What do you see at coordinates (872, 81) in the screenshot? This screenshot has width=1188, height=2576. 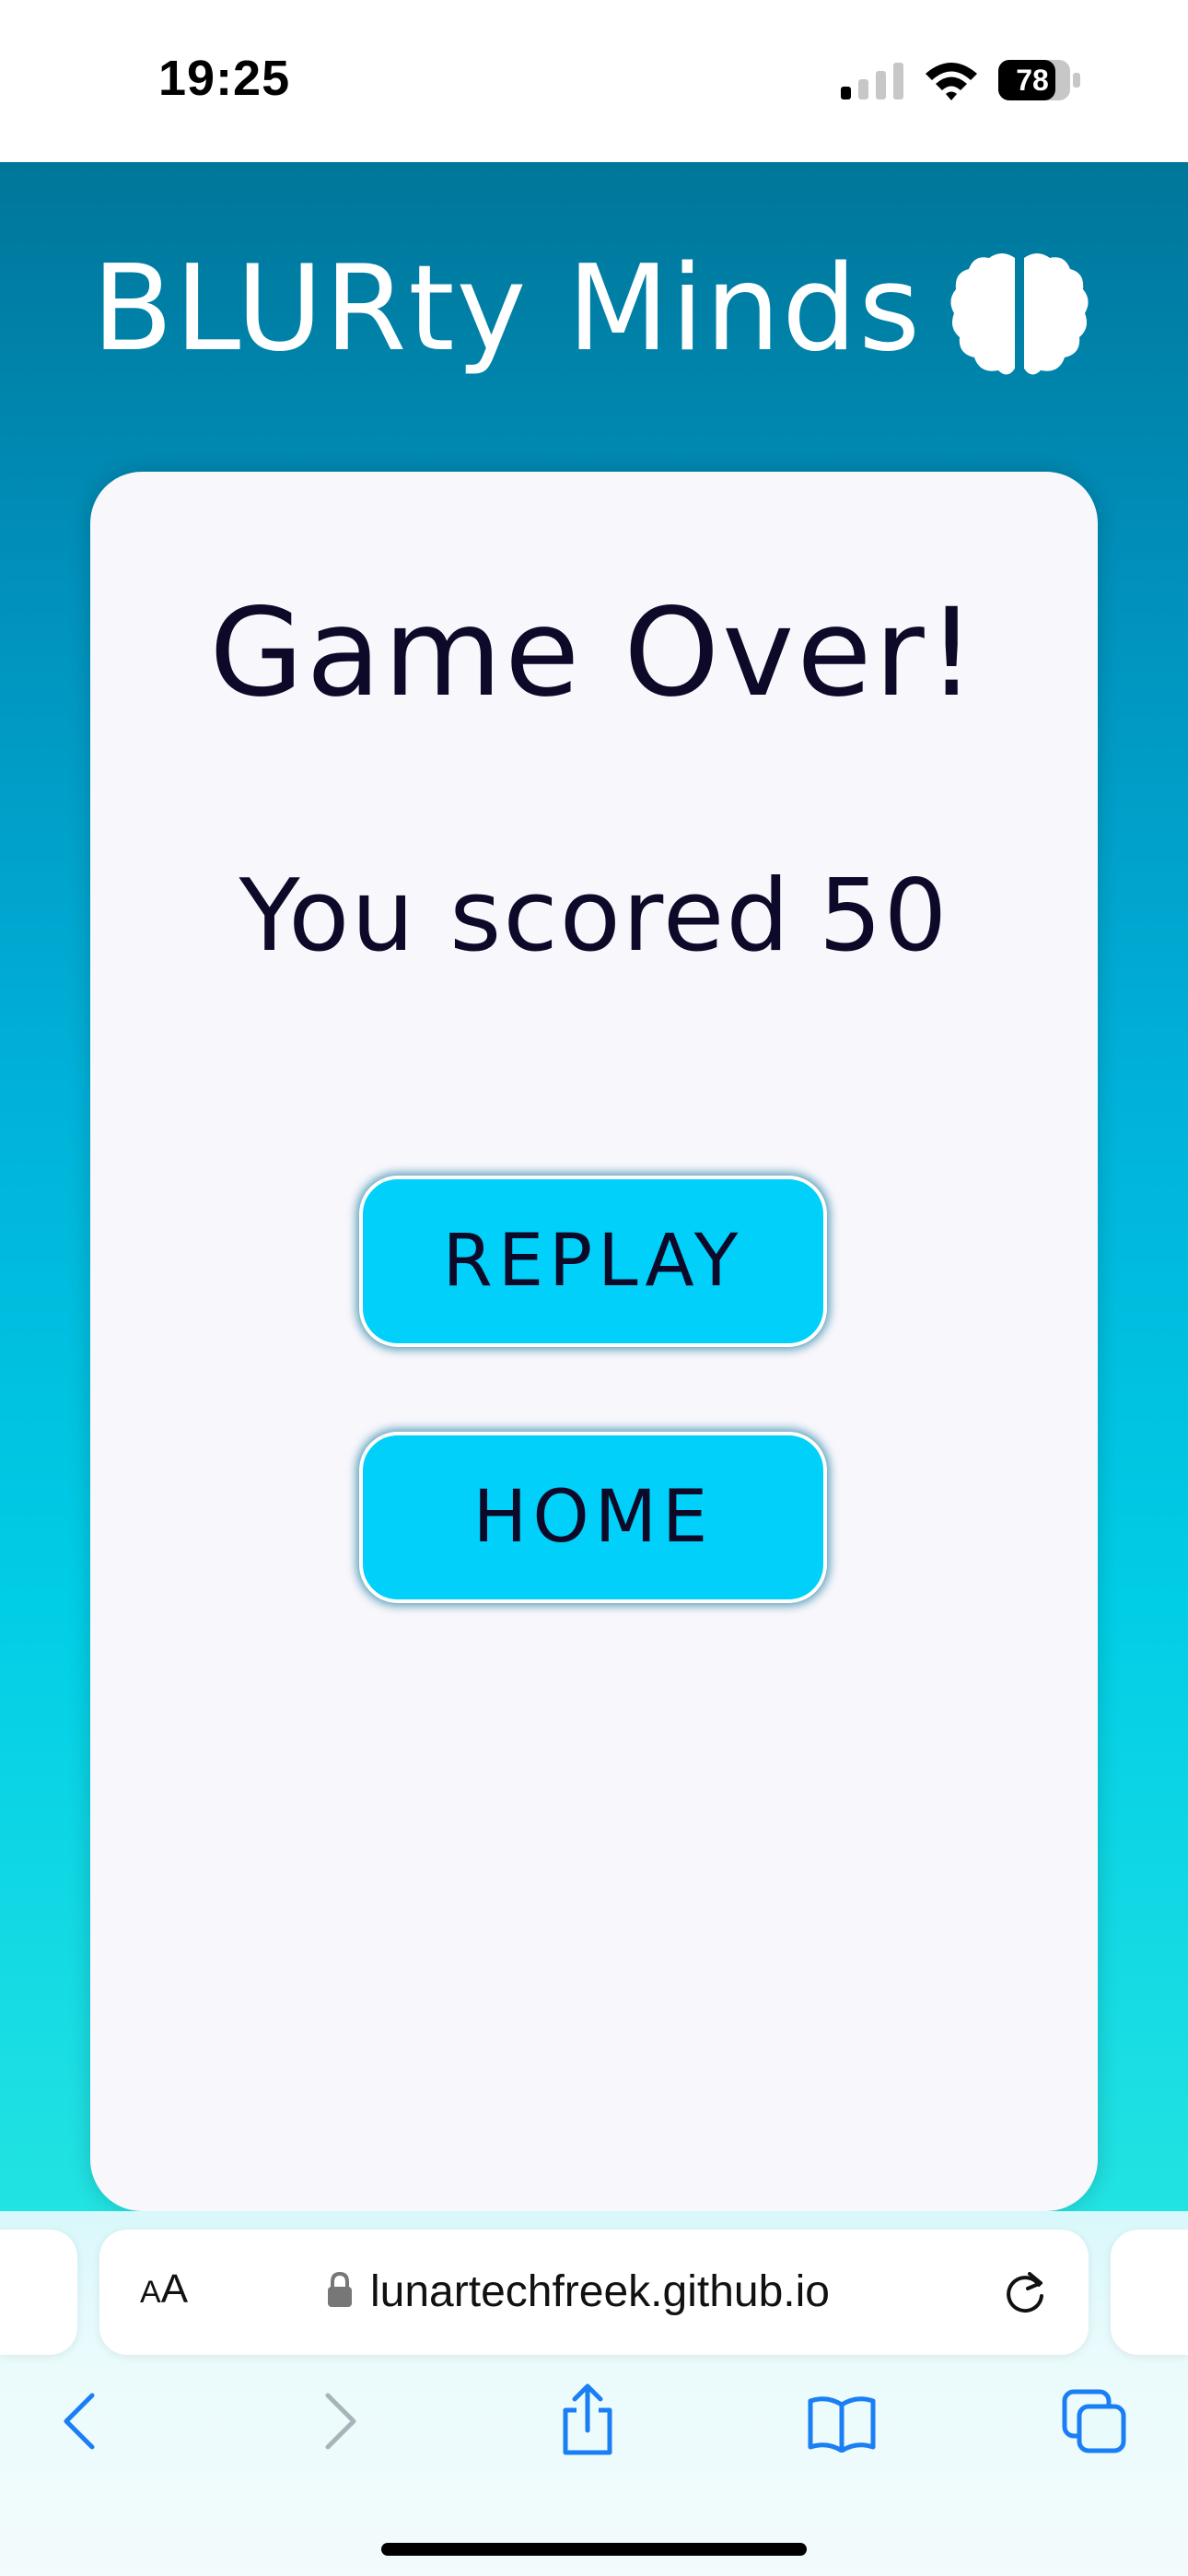 I see `signal-icon` at bounding box center [872, 81].